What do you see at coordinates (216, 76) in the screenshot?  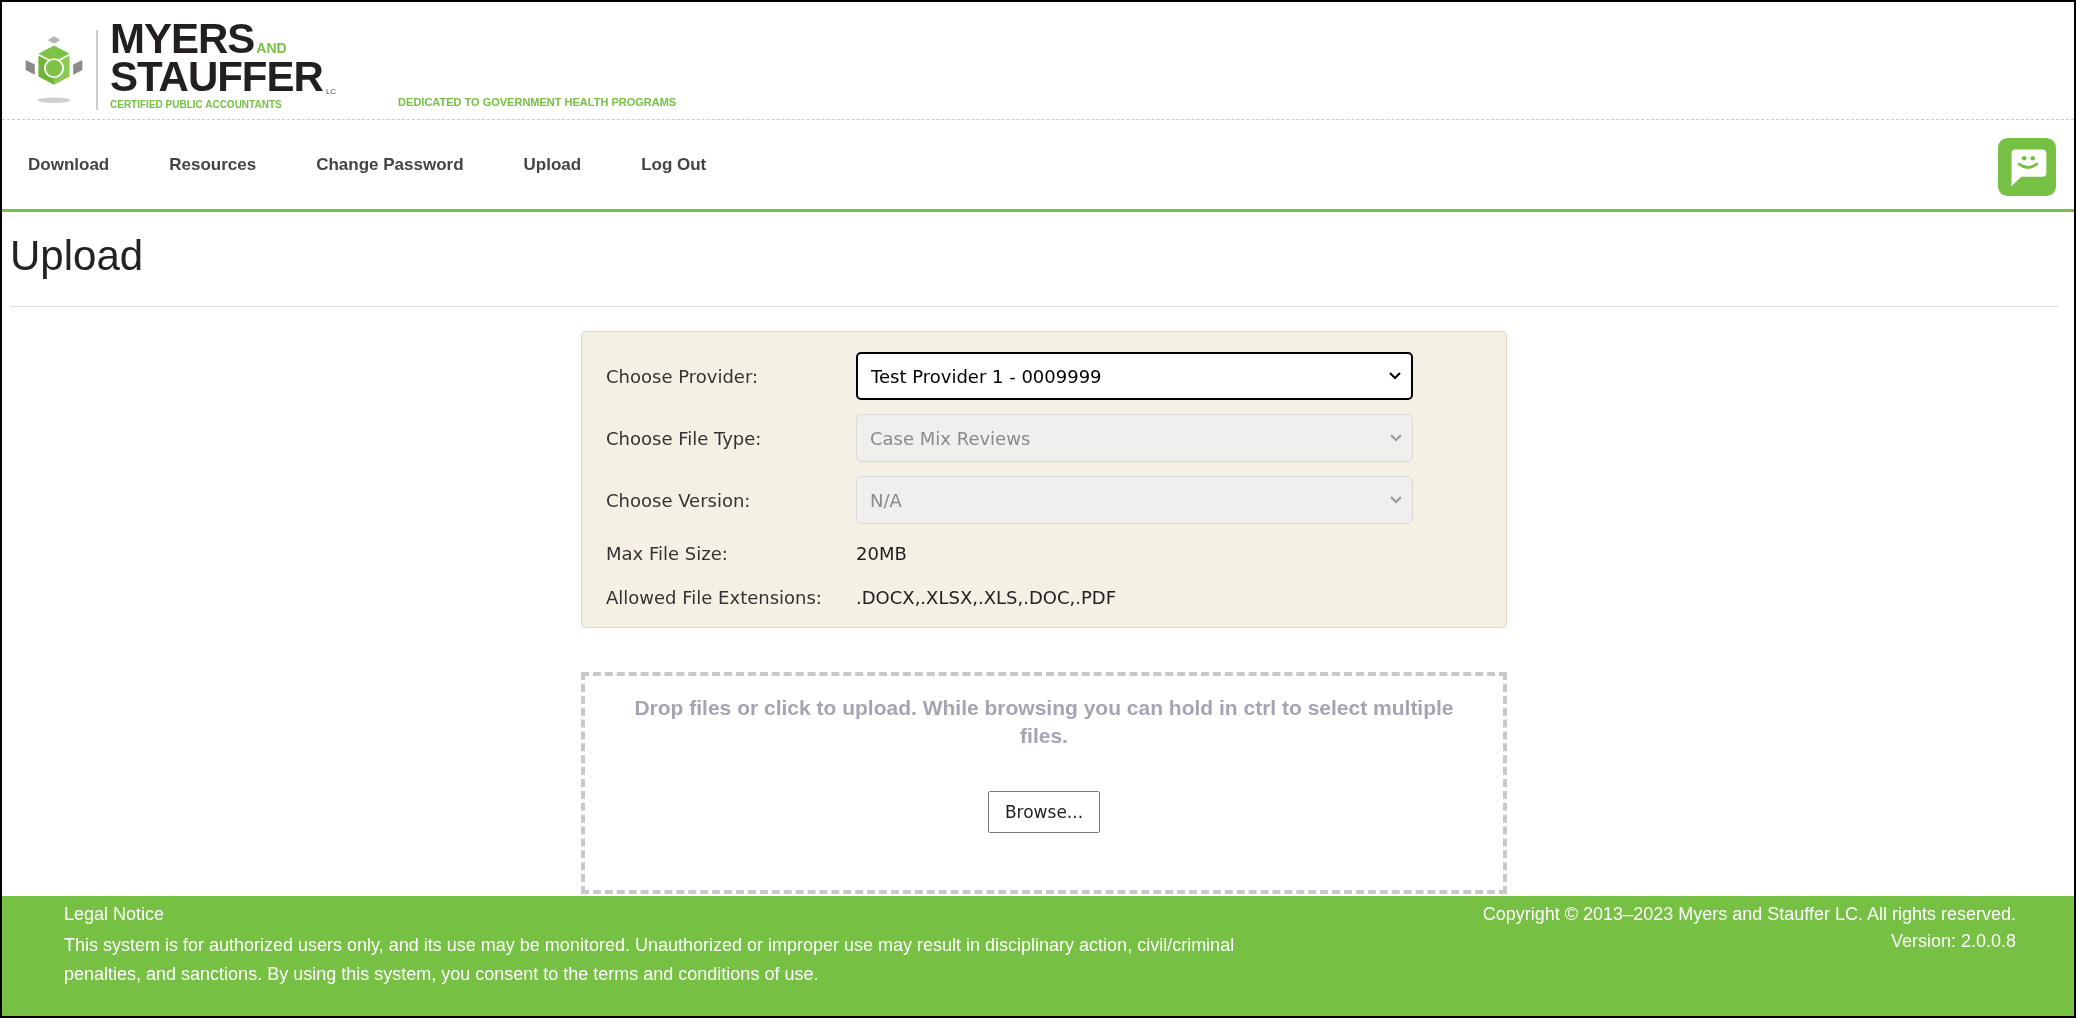 I see `logo-wordmark: STAUFFER` at bounding box center [216, 76].